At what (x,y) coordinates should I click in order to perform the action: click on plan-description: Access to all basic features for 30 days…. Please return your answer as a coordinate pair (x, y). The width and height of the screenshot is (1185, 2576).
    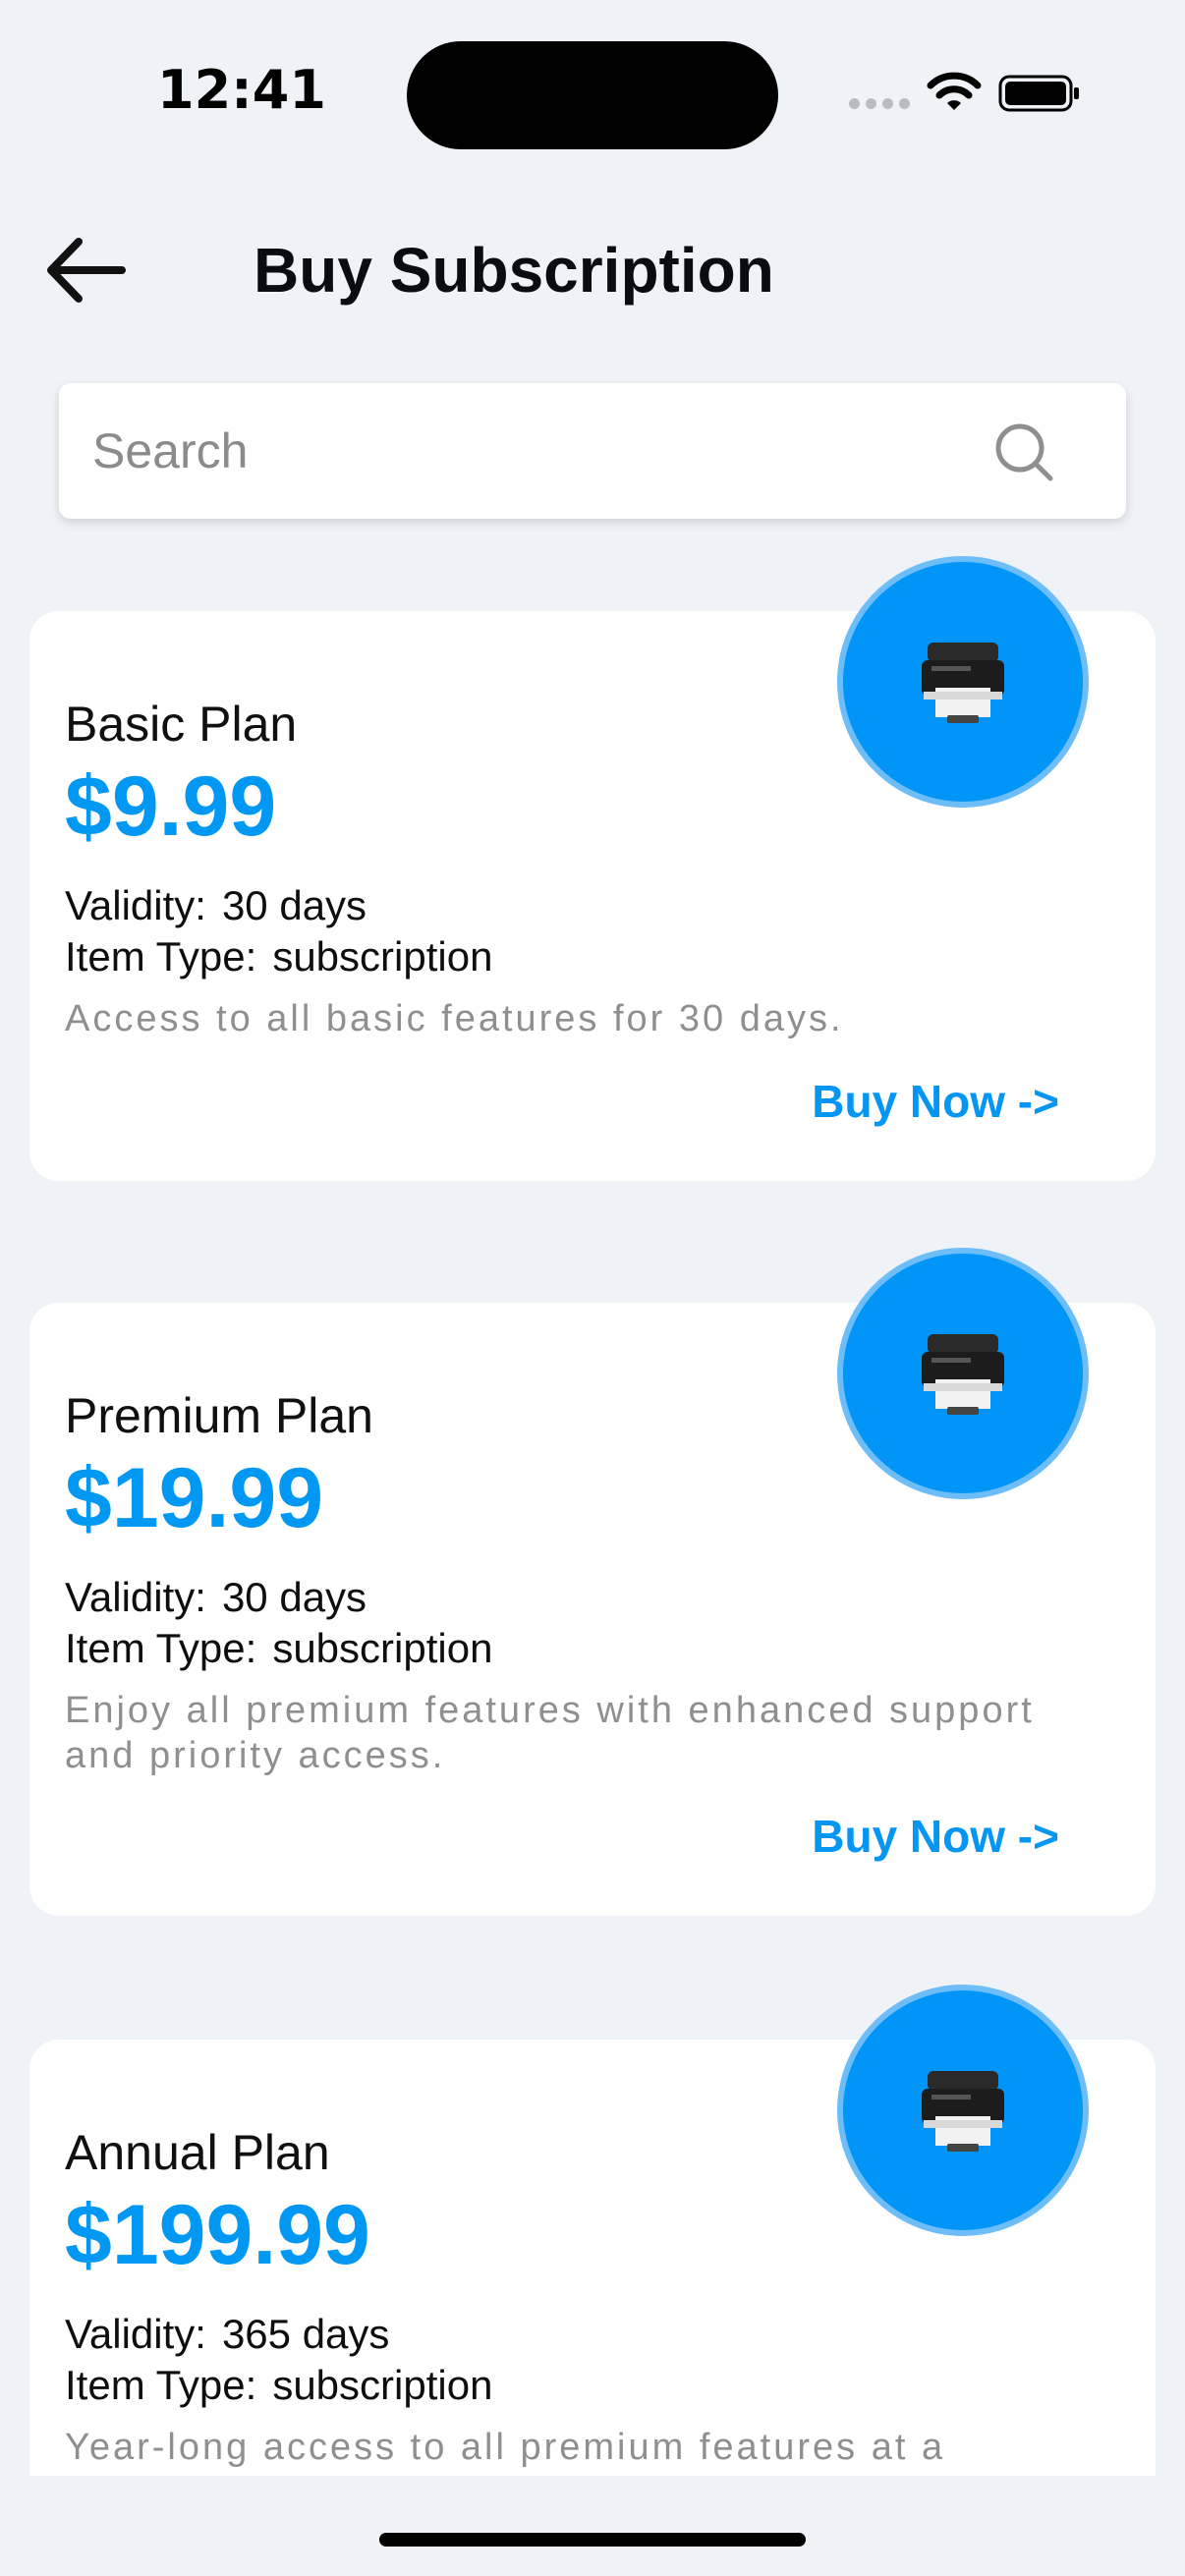
    Looking at the image, I should click on (455, 1018).